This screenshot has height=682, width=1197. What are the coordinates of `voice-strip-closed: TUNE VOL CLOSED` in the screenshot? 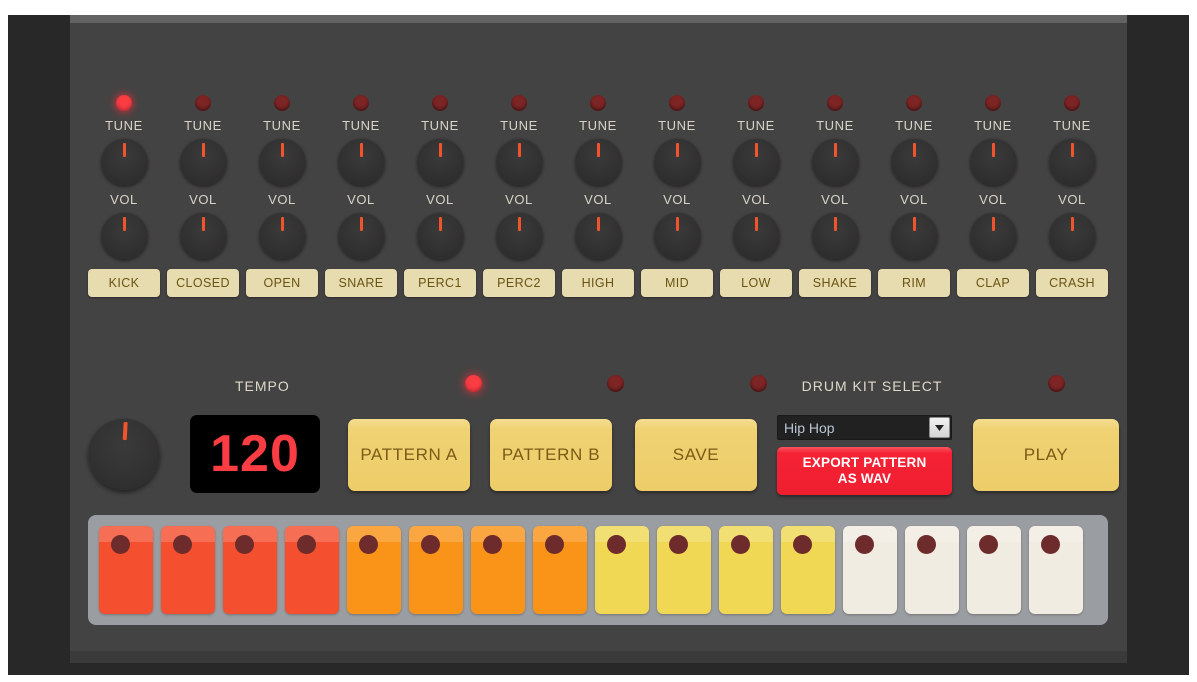 It's located at (203, 220).